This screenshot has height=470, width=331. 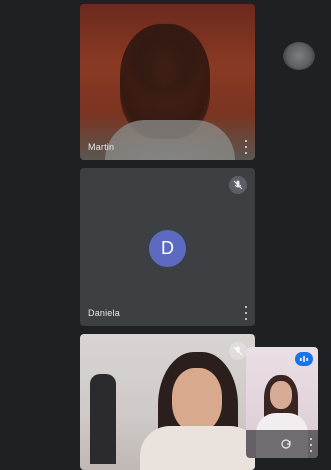 I want to click on self-view, so click(x=282, y=402).